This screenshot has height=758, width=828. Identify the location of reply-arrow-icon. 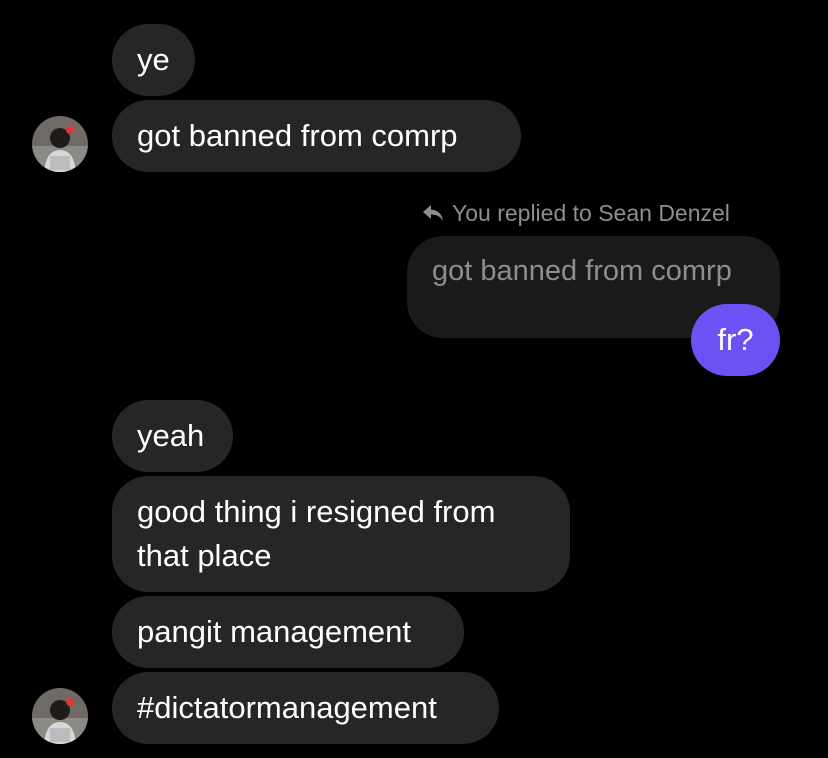
(433, 213).